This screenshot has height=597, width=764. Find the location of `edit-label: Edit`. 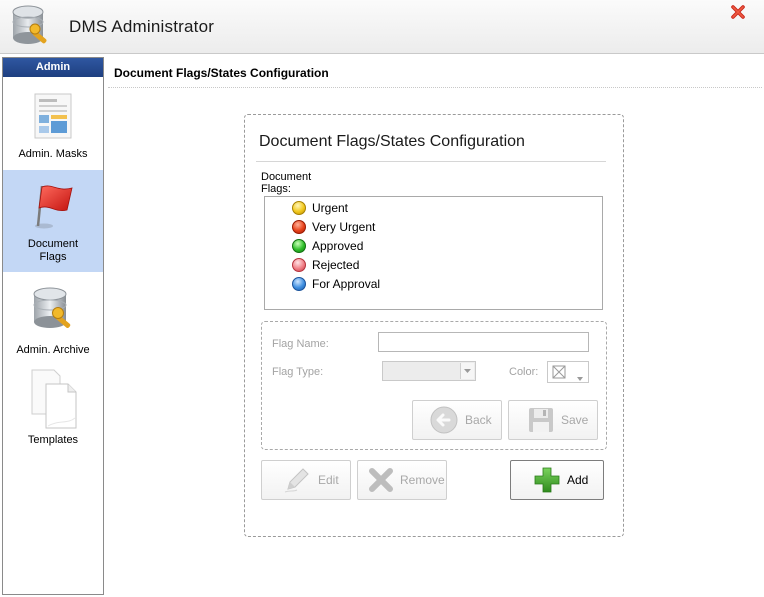

edit-label: Edit is located at coordinates (328, 480).